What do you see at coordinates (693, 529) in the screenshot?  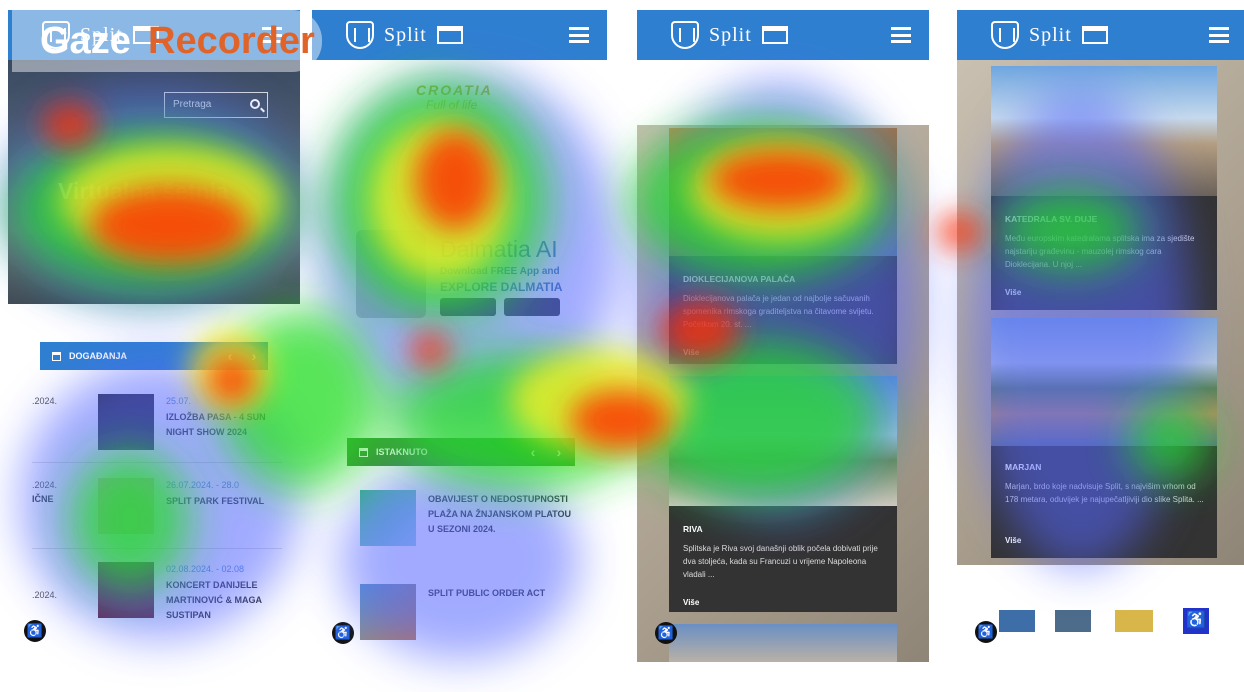 I see `sight-title: RIVA` at bounding box center [693, 529].